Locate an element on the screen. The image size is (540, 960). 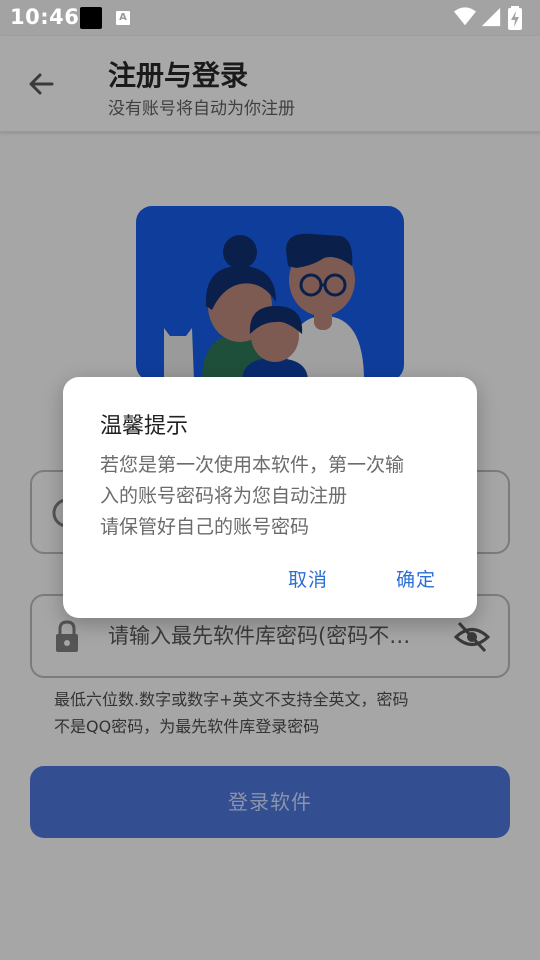
visibility-off-icon is located at coordinates (472, 637).